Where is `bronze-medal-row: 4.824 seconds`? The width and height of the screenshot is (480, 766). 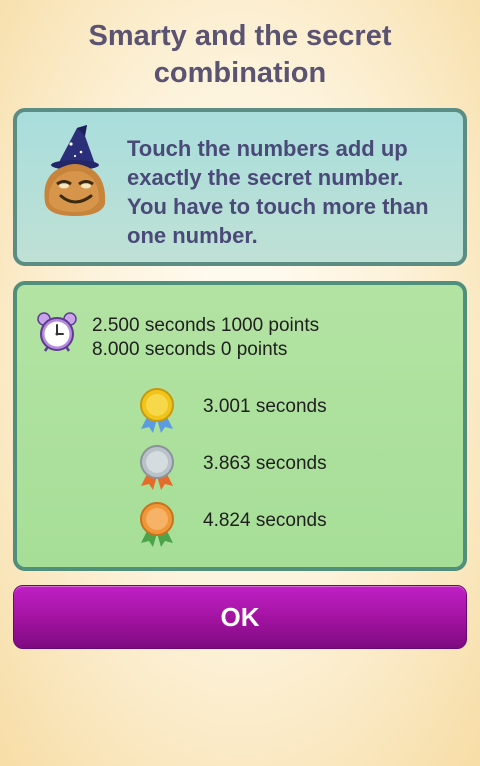 bronze-medal-row: 4.824 seconds is located at coordinates (277, 524).